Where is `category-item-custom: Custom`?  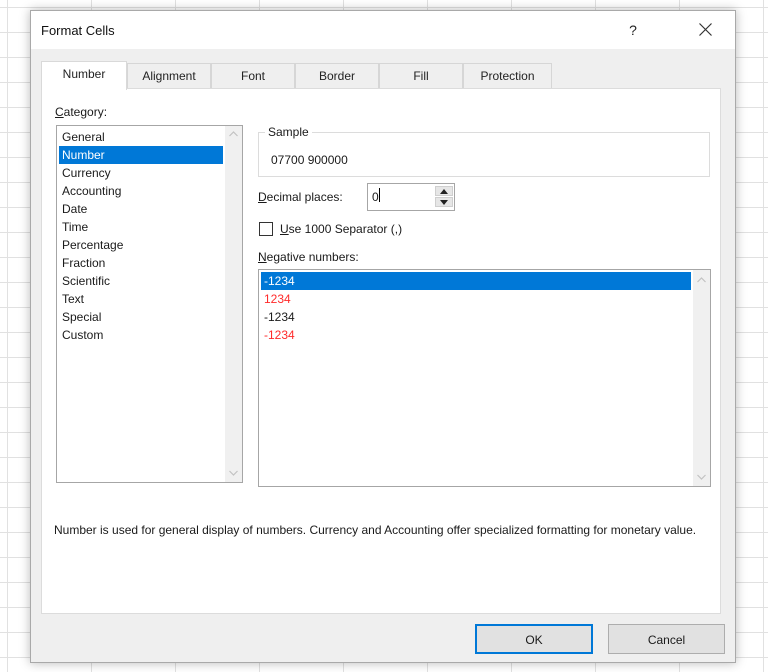 category-item-custom: Custom is located at coordinates (141, 335).